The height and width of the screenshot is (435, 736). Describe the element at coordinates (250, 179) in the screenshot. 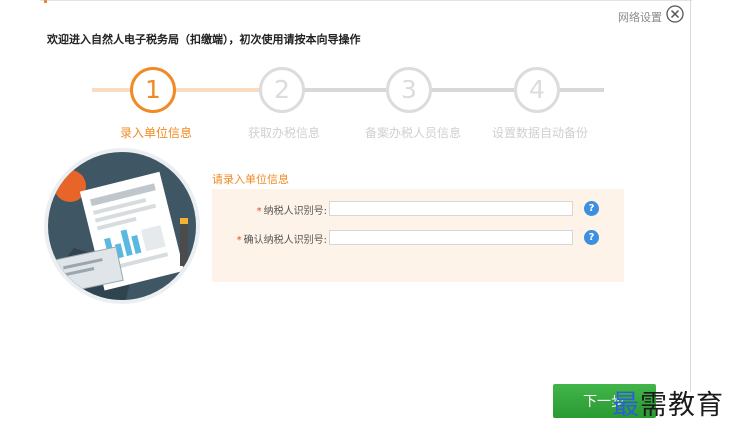

I see `form-heading: 请录入单位信息` at that location.